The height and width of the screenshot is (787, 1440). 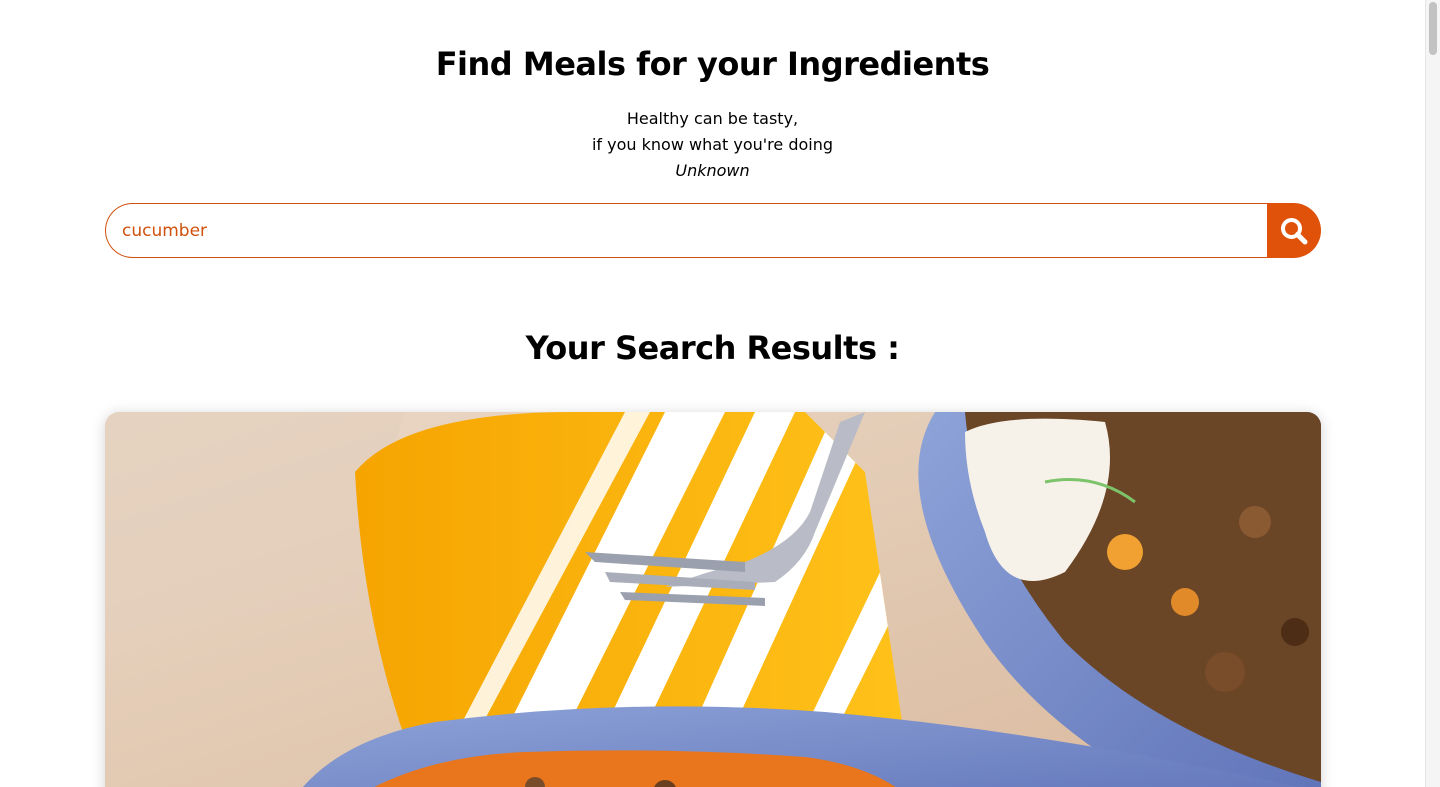 I want to click on results-title: Your Search Results :, so click(x=712, y=348).